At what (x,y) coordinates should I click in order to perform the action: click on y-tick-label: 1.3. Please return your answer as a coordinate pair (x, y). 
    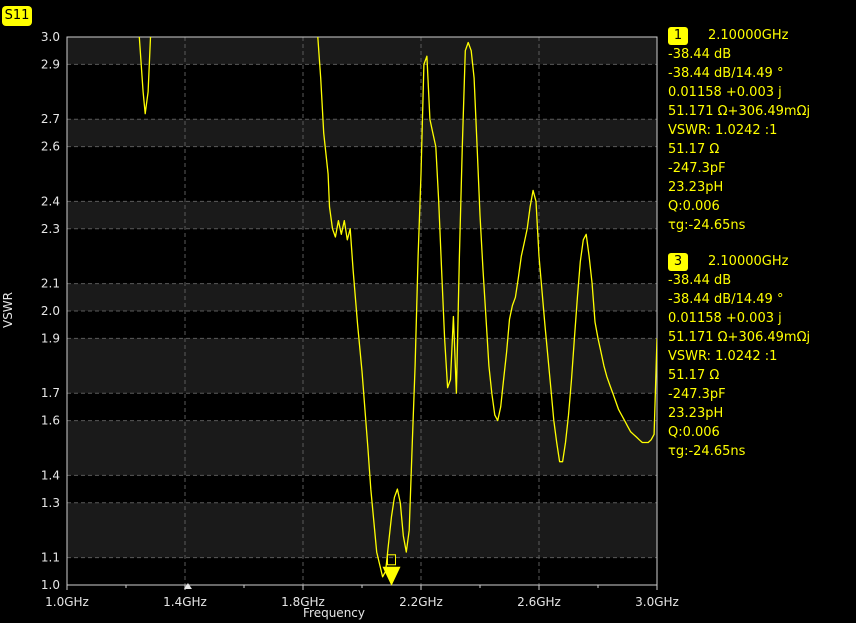
    Looking at the image, I should click on (50, 503).